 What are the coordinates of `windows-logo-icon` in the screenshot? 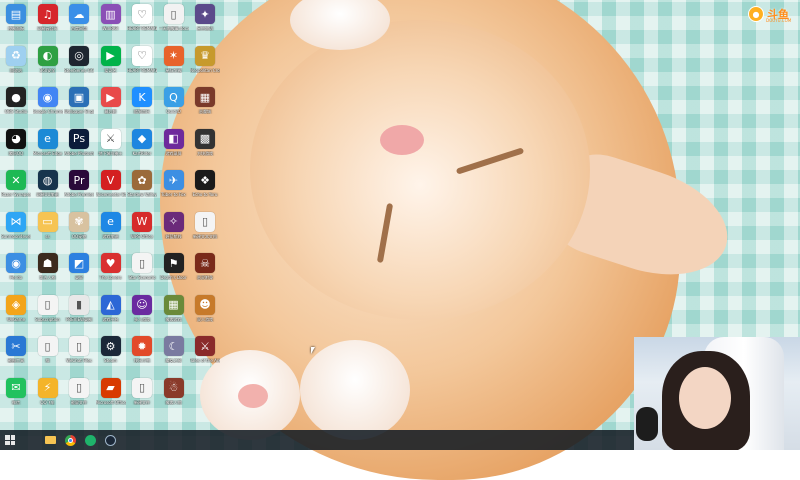 It's located at (10, 440).